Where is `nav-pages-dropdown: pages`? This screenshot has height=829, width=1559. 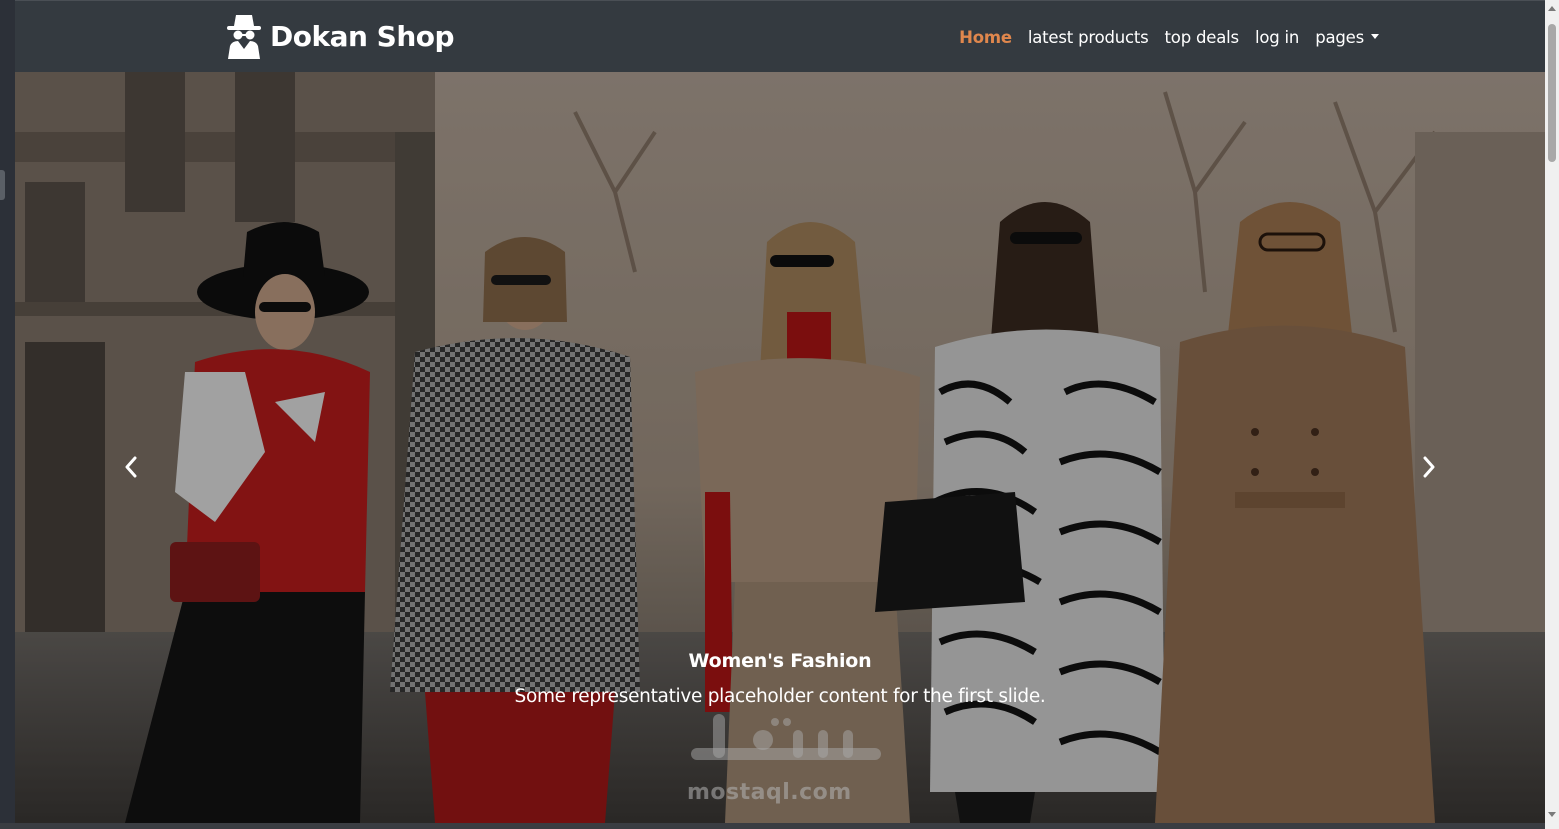 nav-pages-dropdown: pages is located at coordinates (1347, 37).